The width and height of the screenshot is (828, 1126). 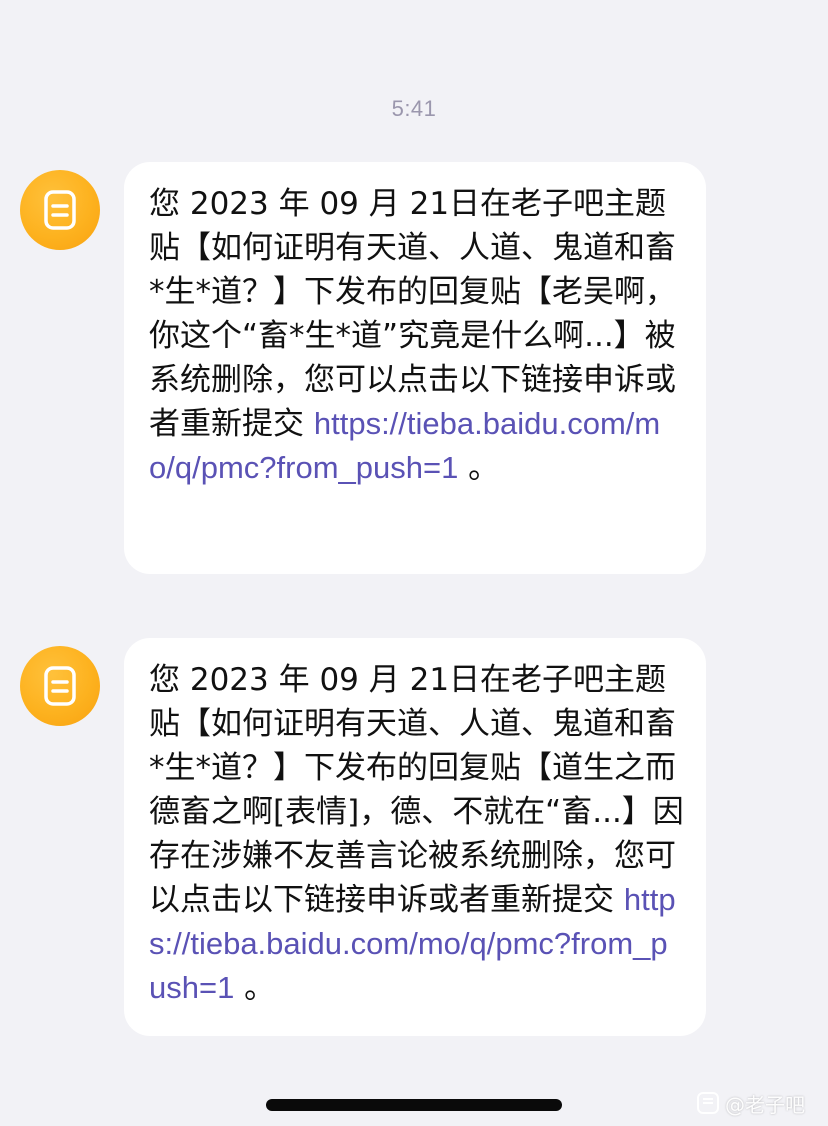 I want to click on watermark-text: @老子吧, so click(x=765, y=1104).